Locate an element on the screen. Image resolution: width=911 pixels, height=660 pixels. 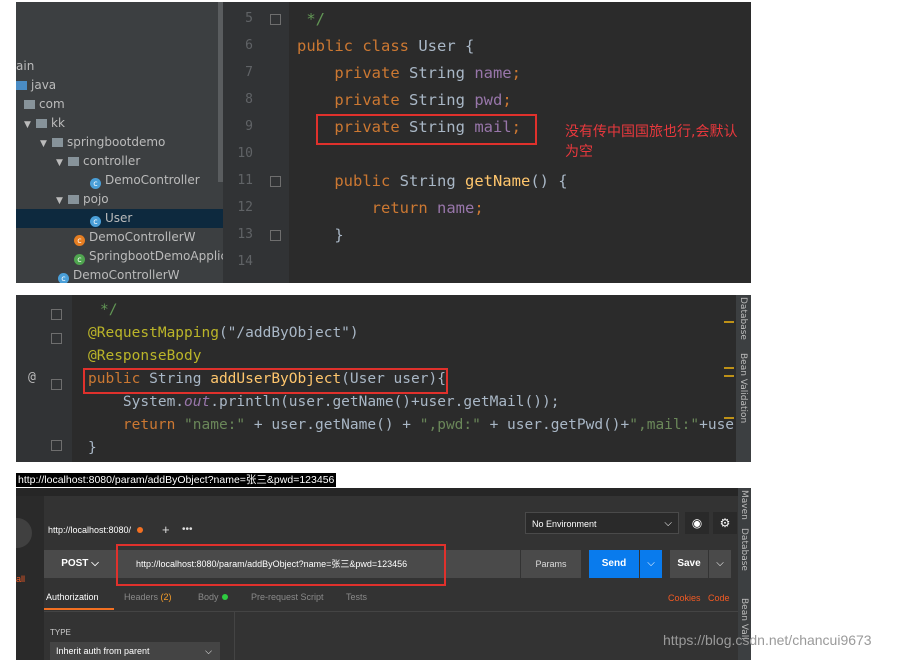
side-tab-maven: Maven is located at coordinates (744, 505).